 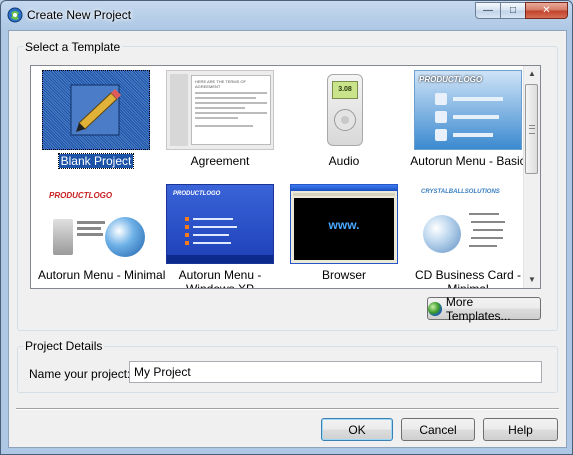 What do you see at coordinates (287, 409) in the screenshot?
I see `footer-separator` at bounding box center [287, 409].